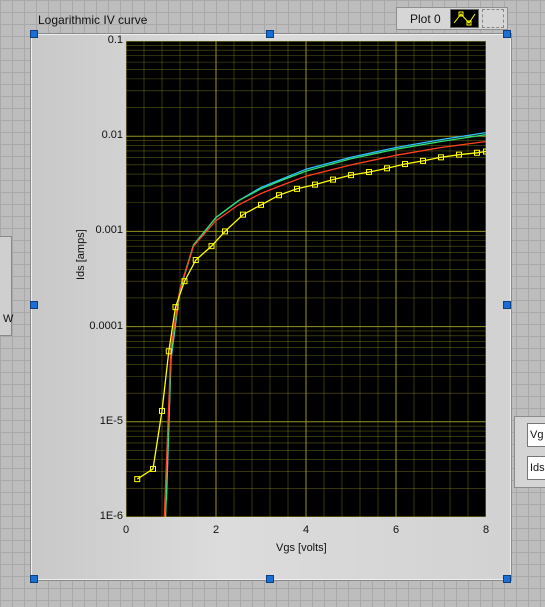 The image size is (545, 607). I want to click on left-control-label: W, so click(8, 319).